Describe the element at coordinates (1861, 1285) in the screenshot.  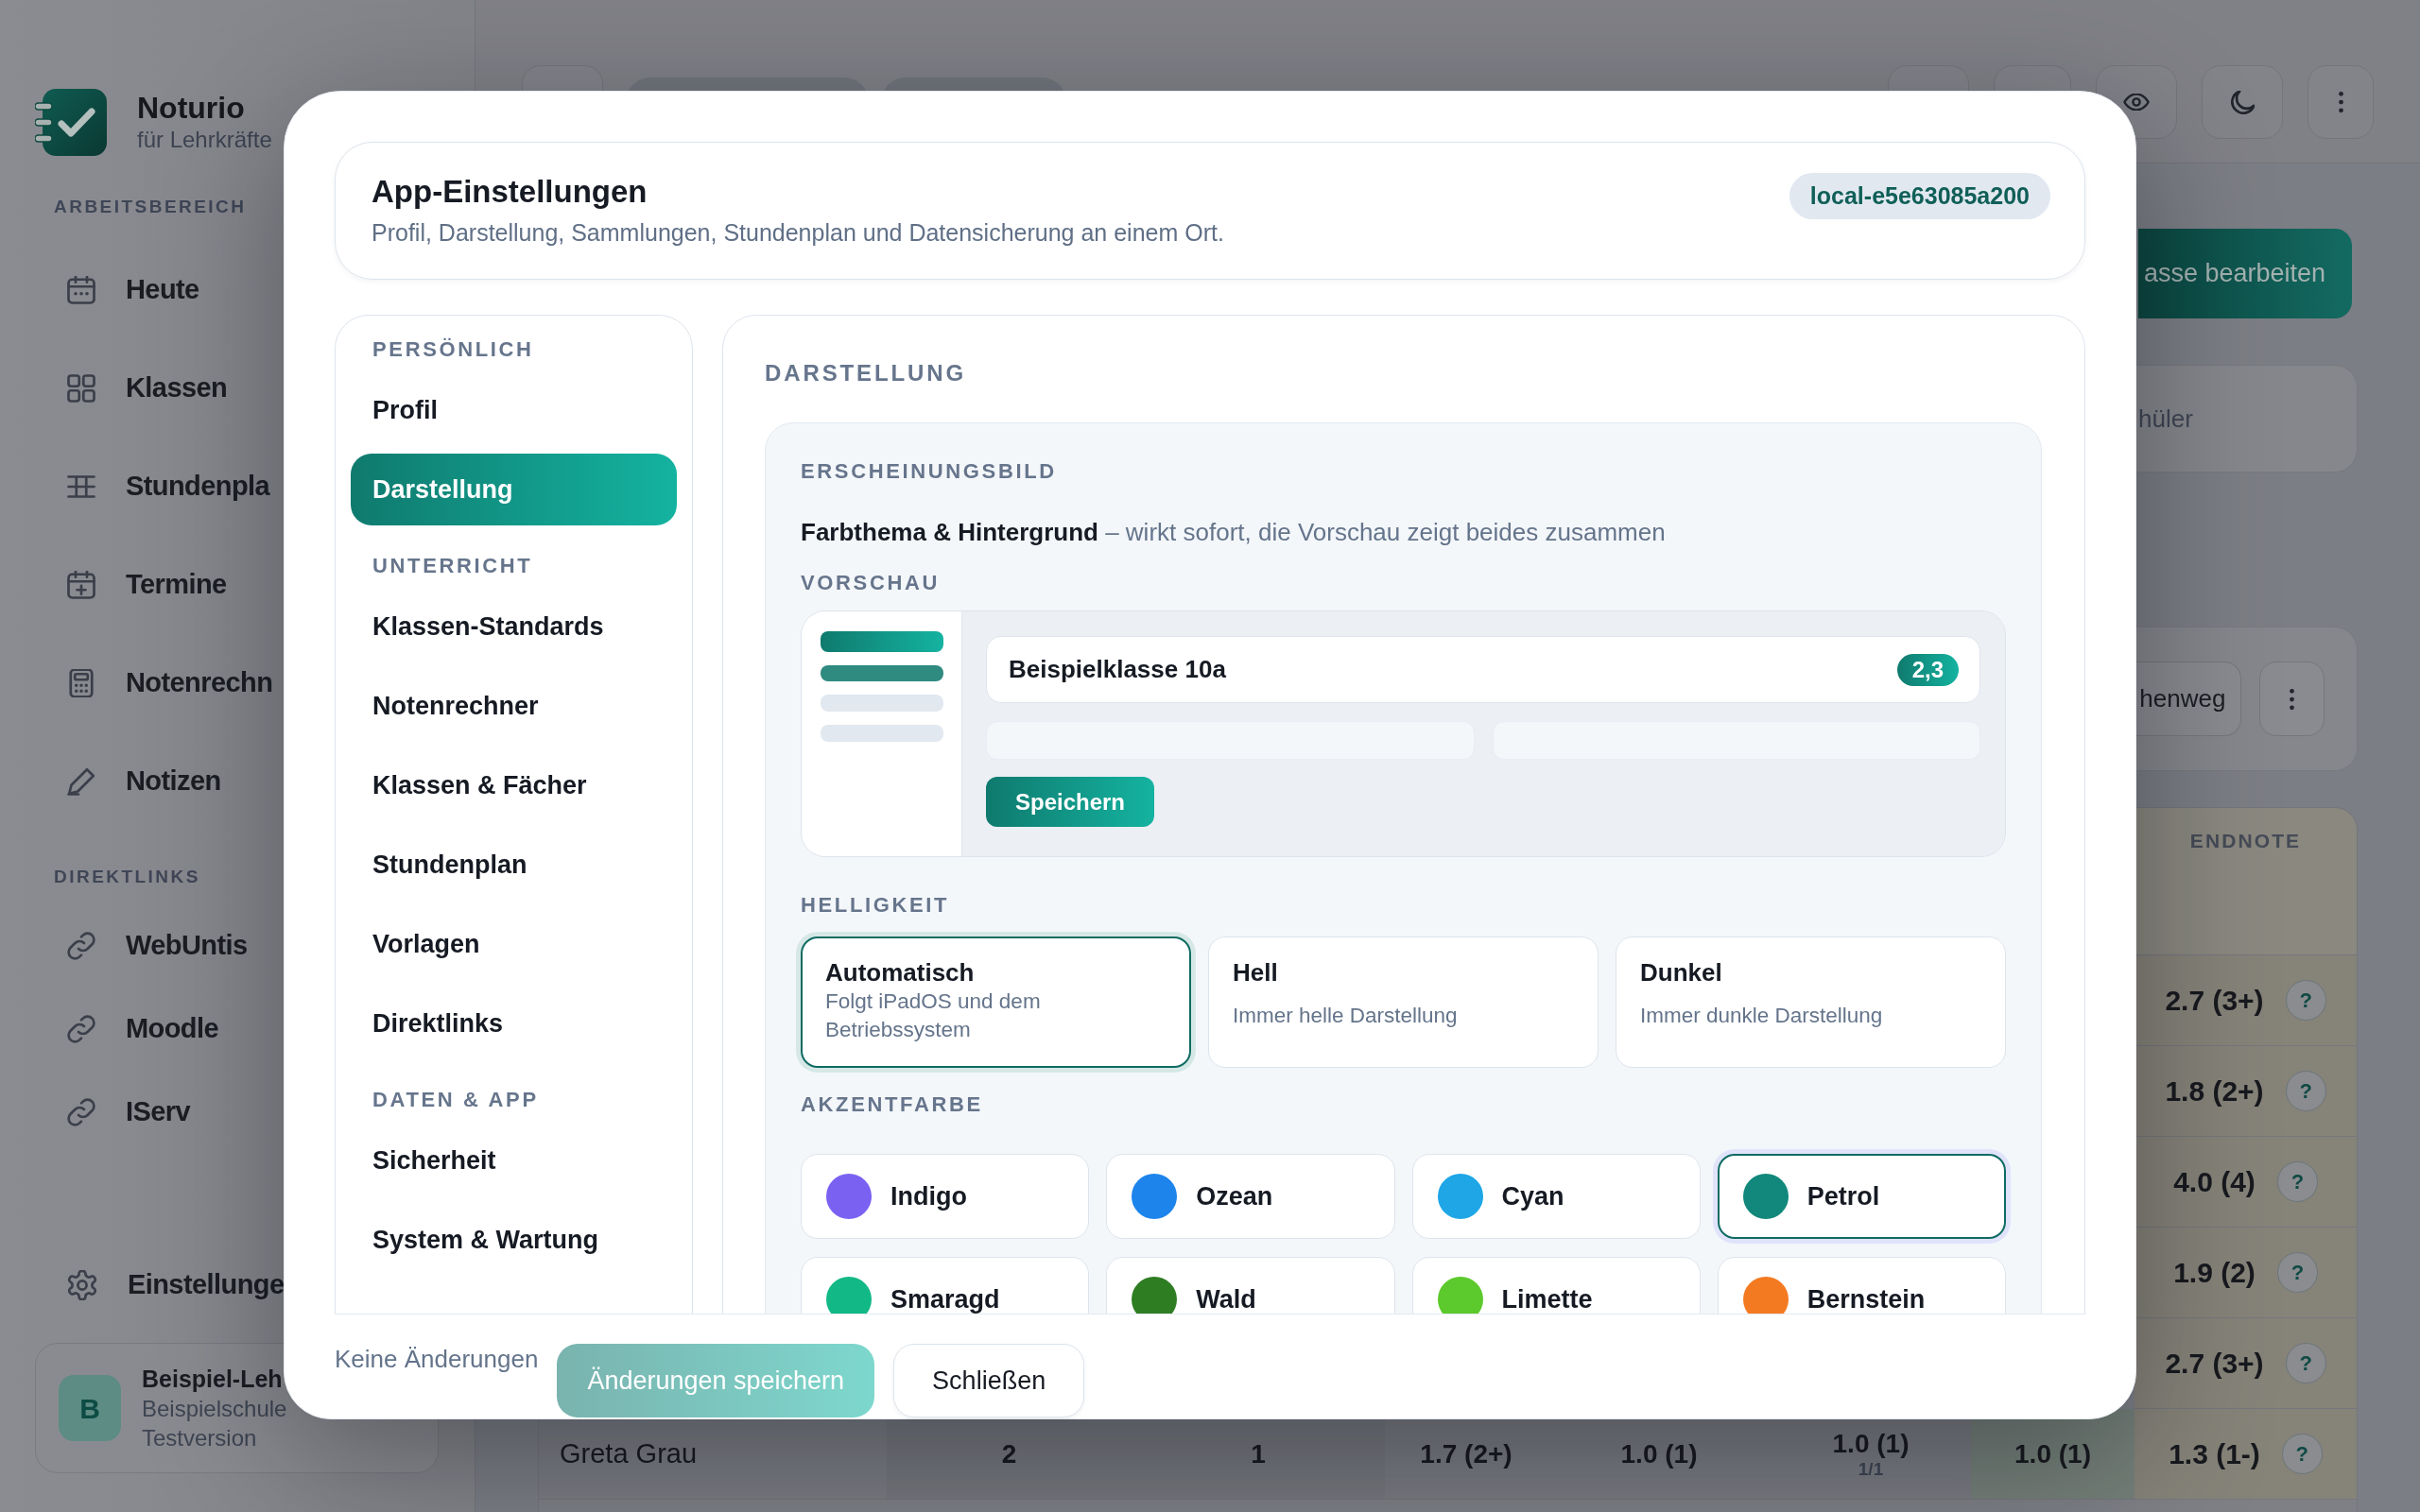
I see `accent-option: Bernstein` at that location.